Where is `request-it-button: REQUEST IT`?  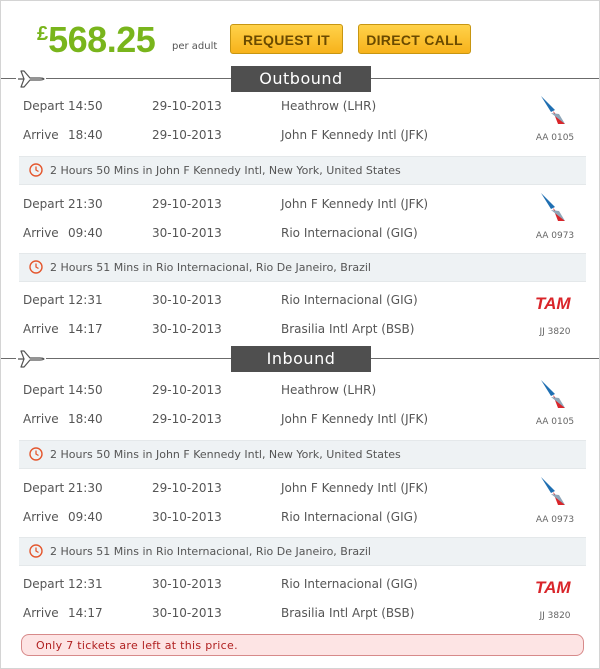 request-it-button: REQUEST IT is located at coordinates (286, 39).